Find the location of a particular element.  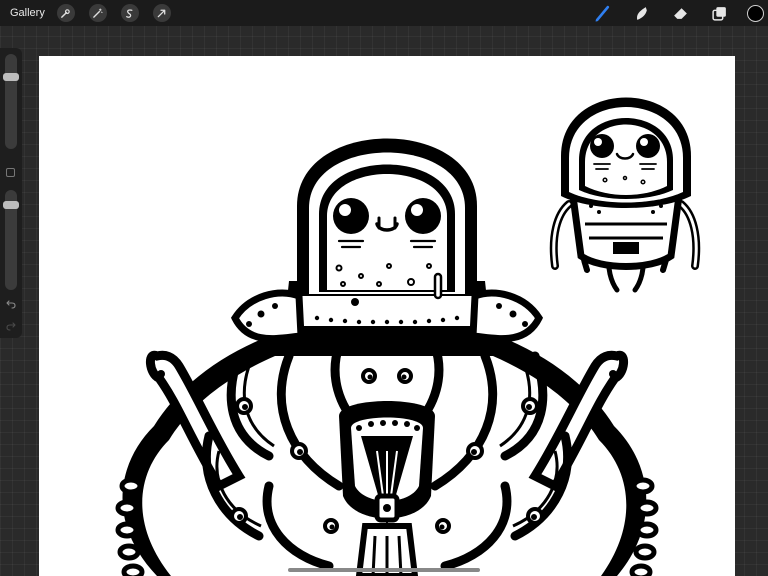

color-picker-button is located at coordinates (755, 13).